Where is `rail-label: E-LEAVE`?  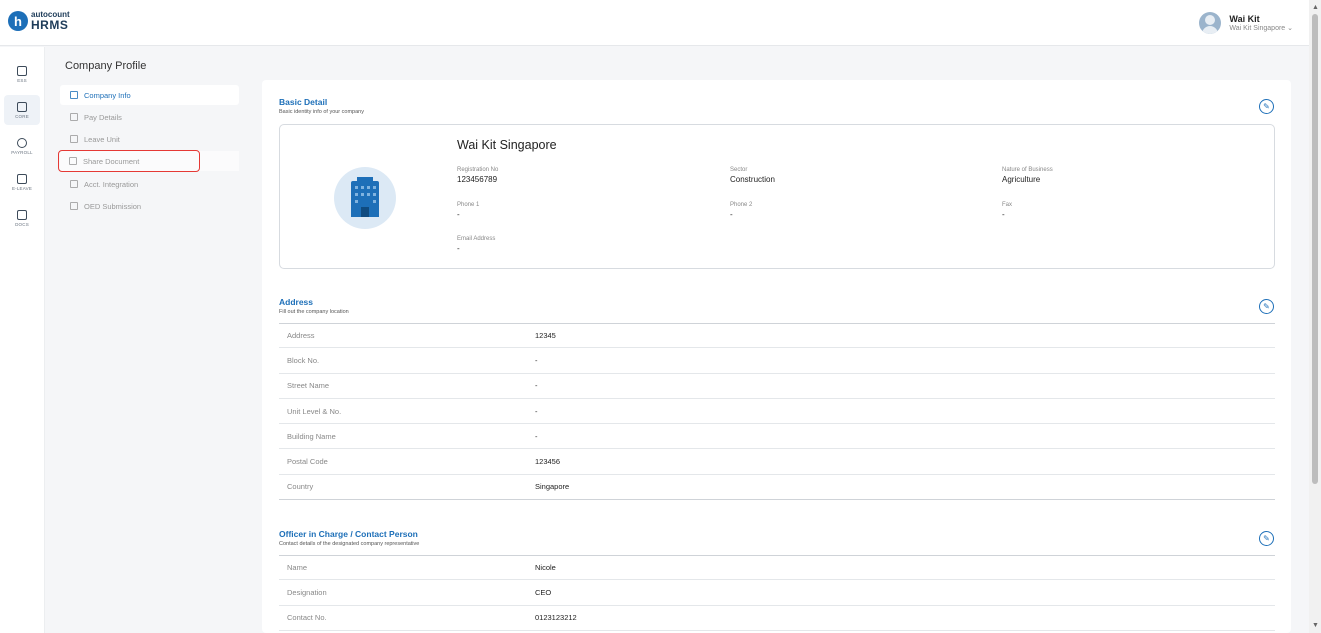 rail-label: E-LEAVE is located at coordinates (22, 188).